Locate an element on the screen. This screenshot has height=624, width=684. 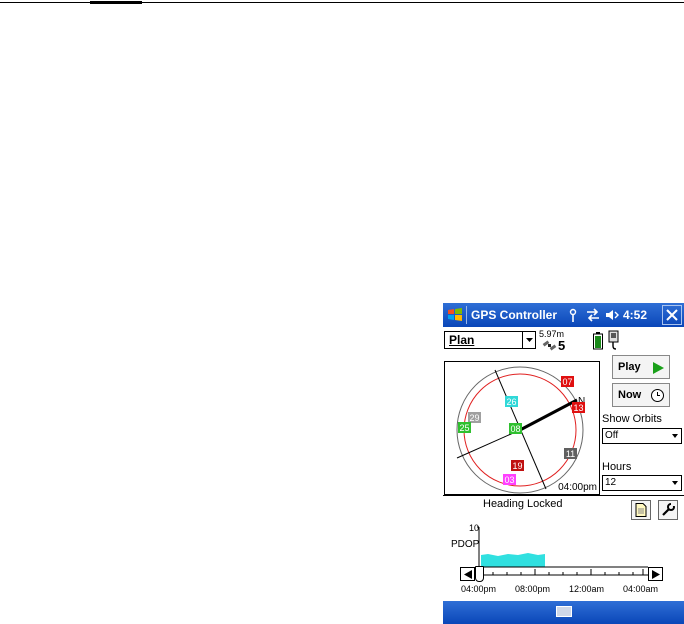
hours-select: 12 is located at coordinates (642, 483).